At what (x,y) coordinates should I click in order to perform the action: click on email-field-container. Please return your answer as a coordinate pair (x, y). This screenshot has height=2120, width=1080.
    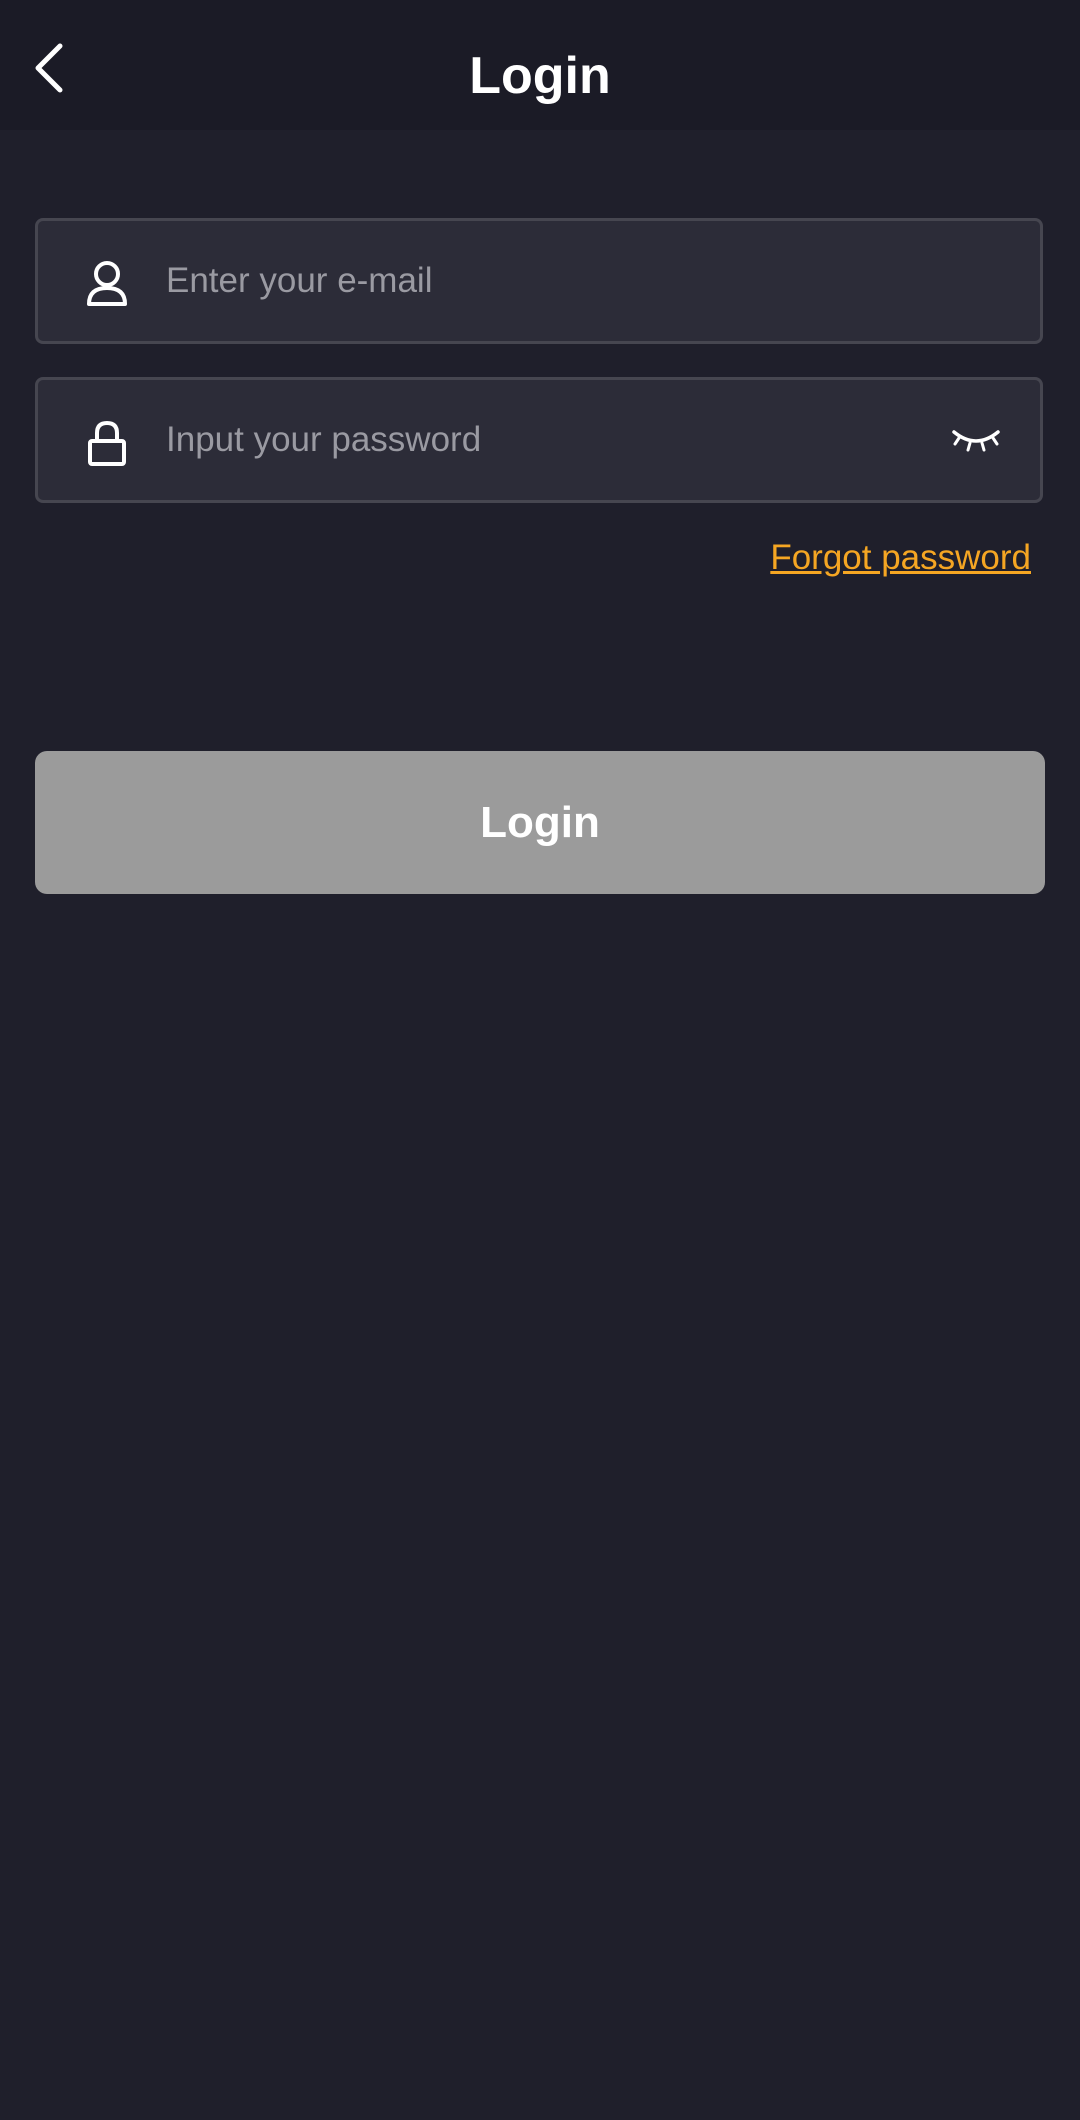
    Looking at the image, I should click on (539, 281).